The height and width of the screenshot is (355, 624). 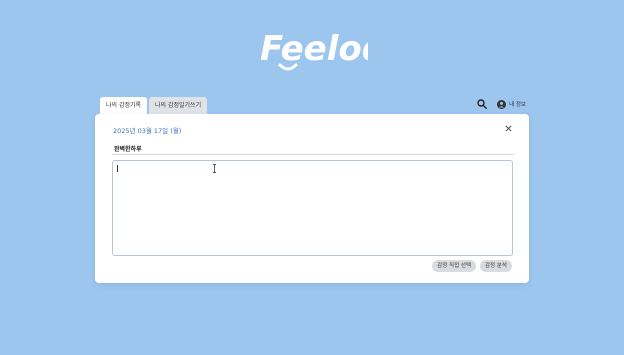 I want to click on entry-date: 2025년 03월 17일 (월), so click(x=147, y=131).